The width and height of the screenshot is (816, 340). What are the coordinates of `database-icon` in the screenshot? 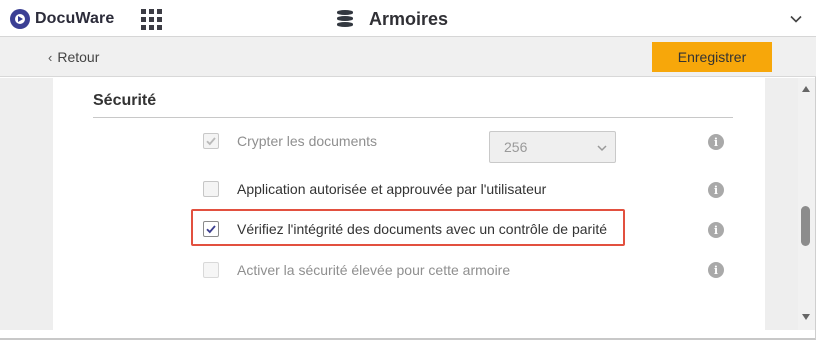 It's located at (345, 19).